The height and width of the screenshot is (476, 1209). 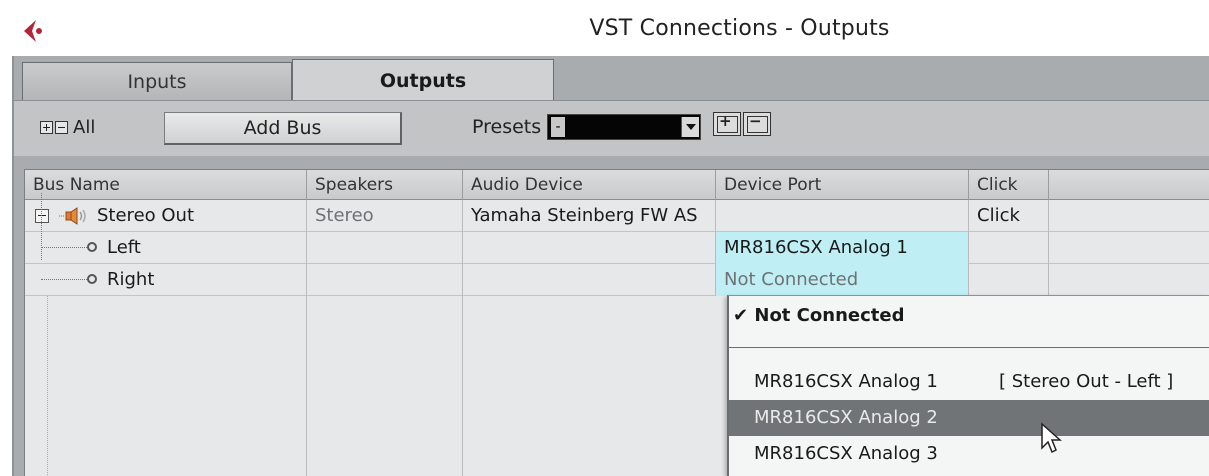 What do you see at coordinates (1051, 438) in the screenshot?
I see `mouse-cursor-icon` at bounding box center [1051, 438].